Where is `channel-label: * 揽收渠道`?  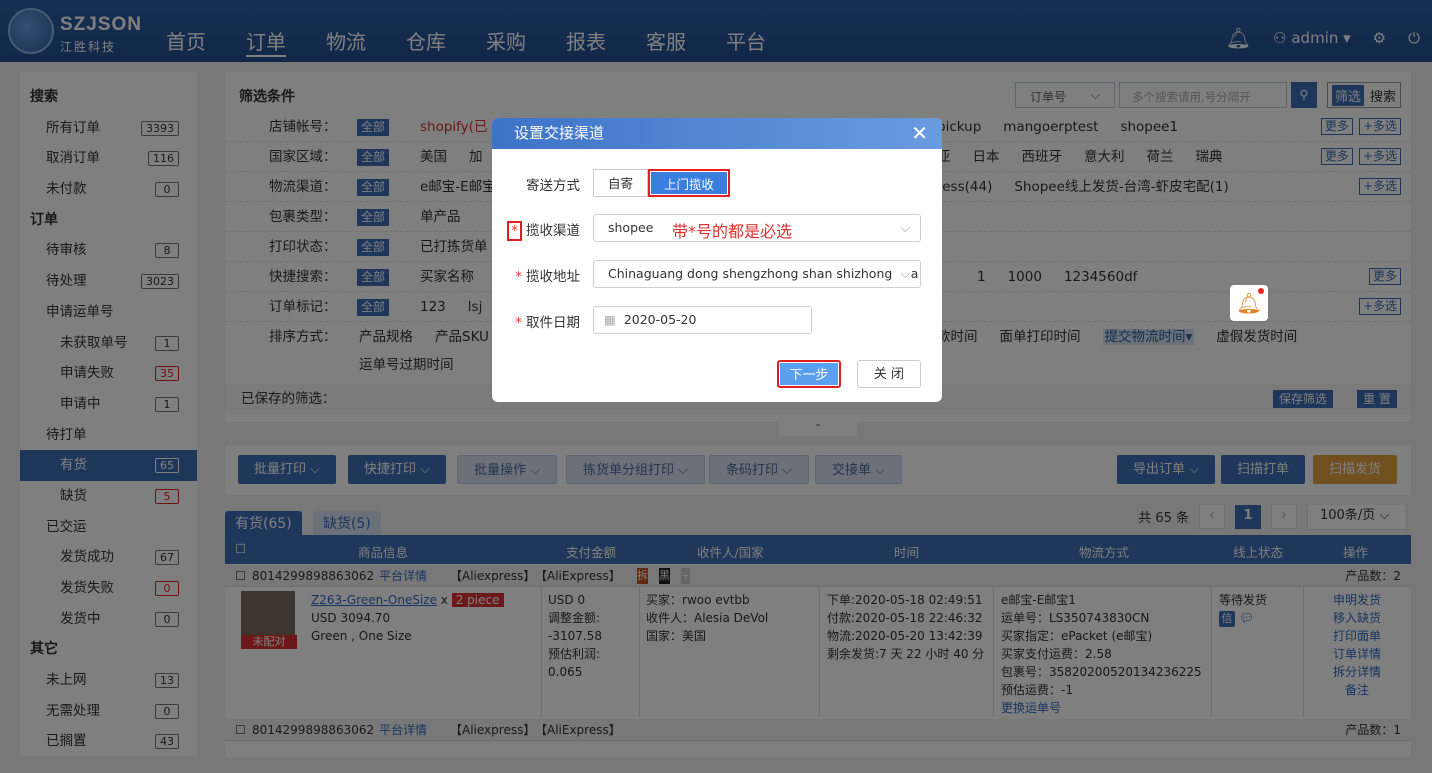 channel-label: * 揽收渠道 is located at coordinates (543, 230).